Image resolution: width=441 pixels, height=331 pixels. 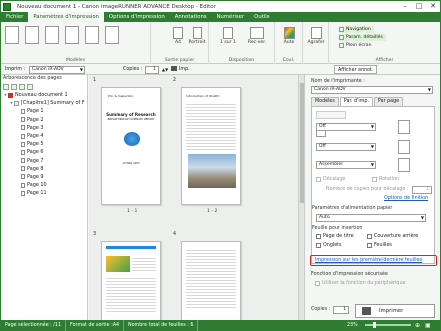 I want to click on tree-page: Page 7, so click(x=44, y=161).